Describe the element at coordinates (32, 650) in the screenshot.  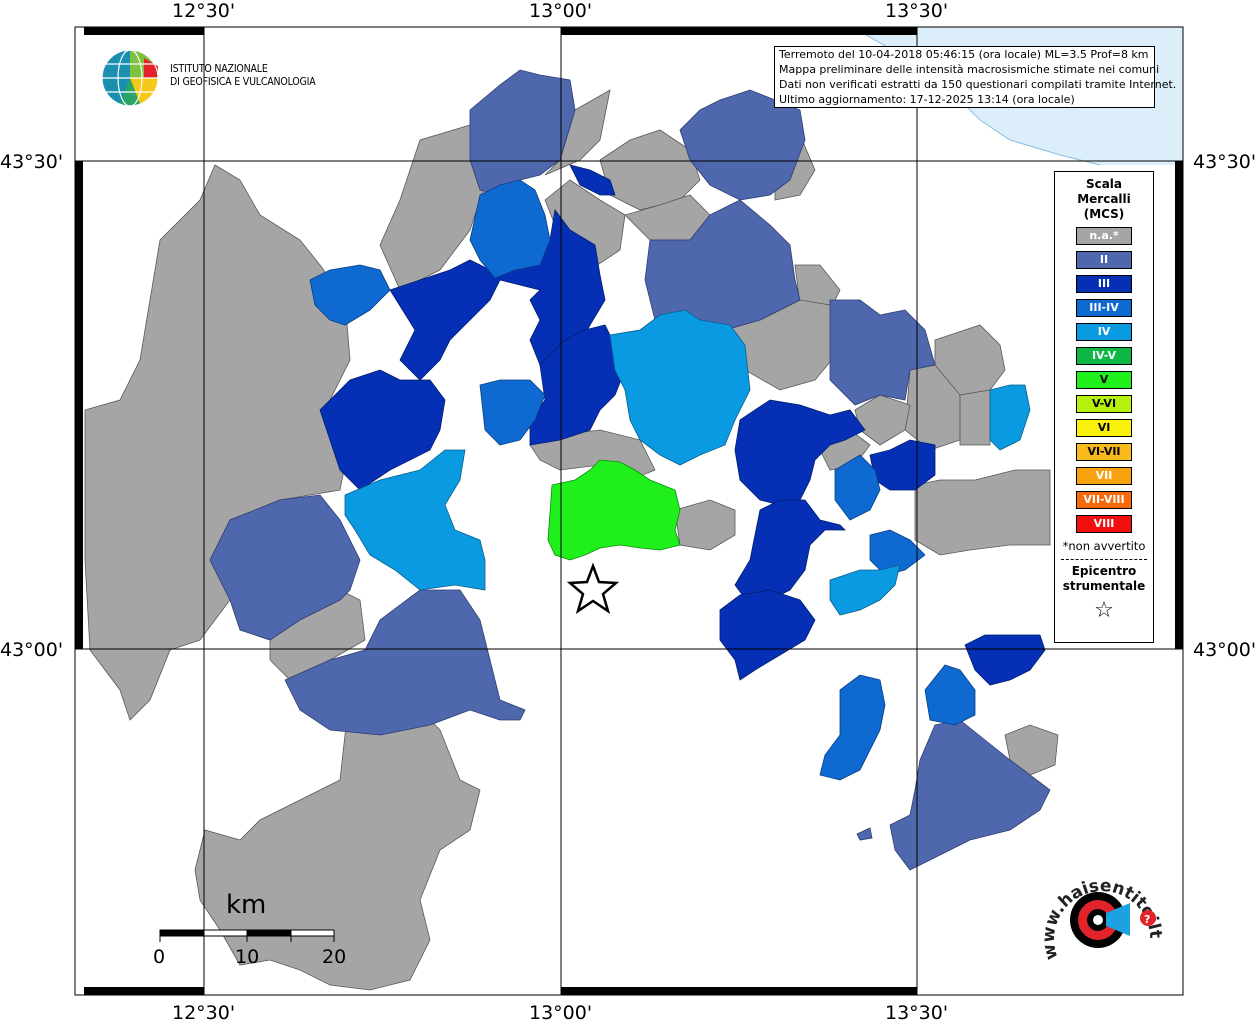
I see `lat-label-left-2: 43°00'` at that location.